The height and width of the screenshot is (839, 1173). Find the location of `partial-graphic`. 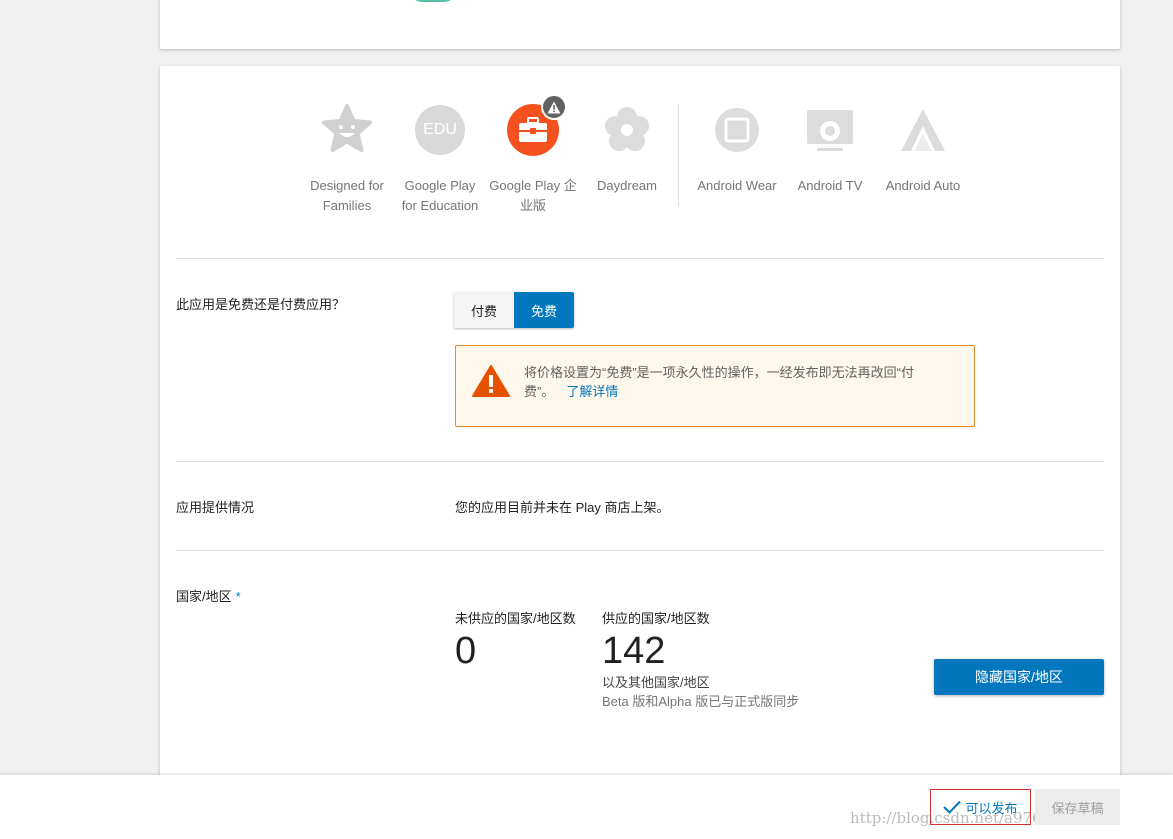

partial-graphic is located at coordinates (433, 1).